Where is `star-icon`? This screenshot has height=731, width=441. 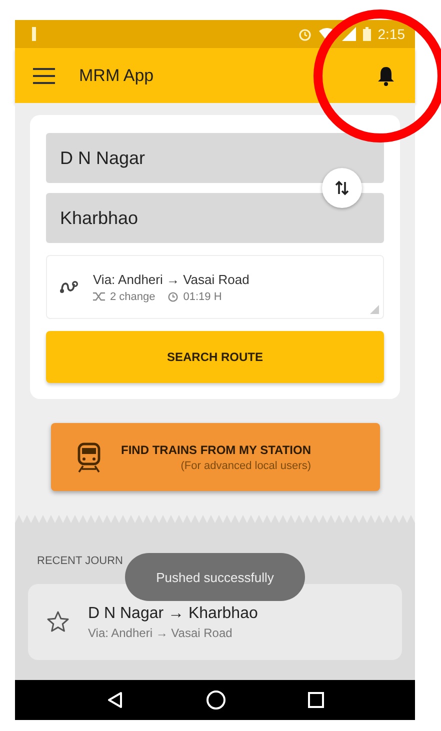
star-icon is located at coordinates (58, 622).